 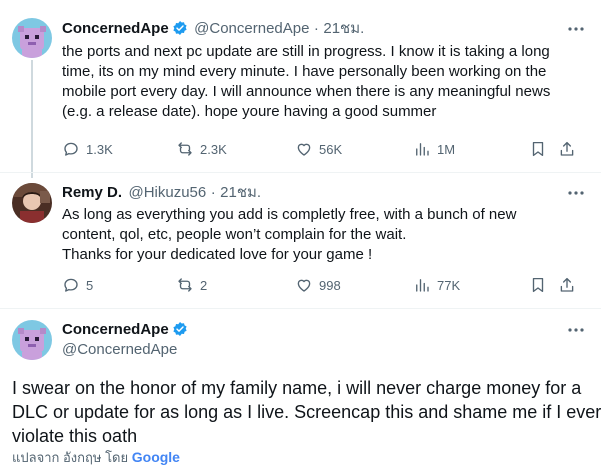 I want to click on author-name: Remy D., so click(x=92, y=192).